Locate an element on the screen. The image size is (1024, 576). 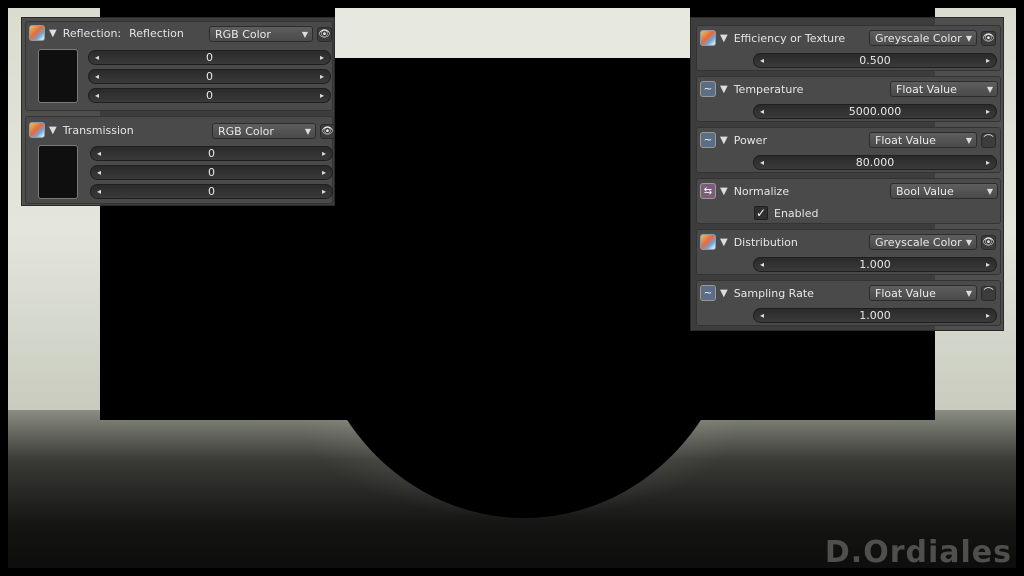
efficiency-slider: ◂ 0.500 ▸ is located at coordinates (875, 60).